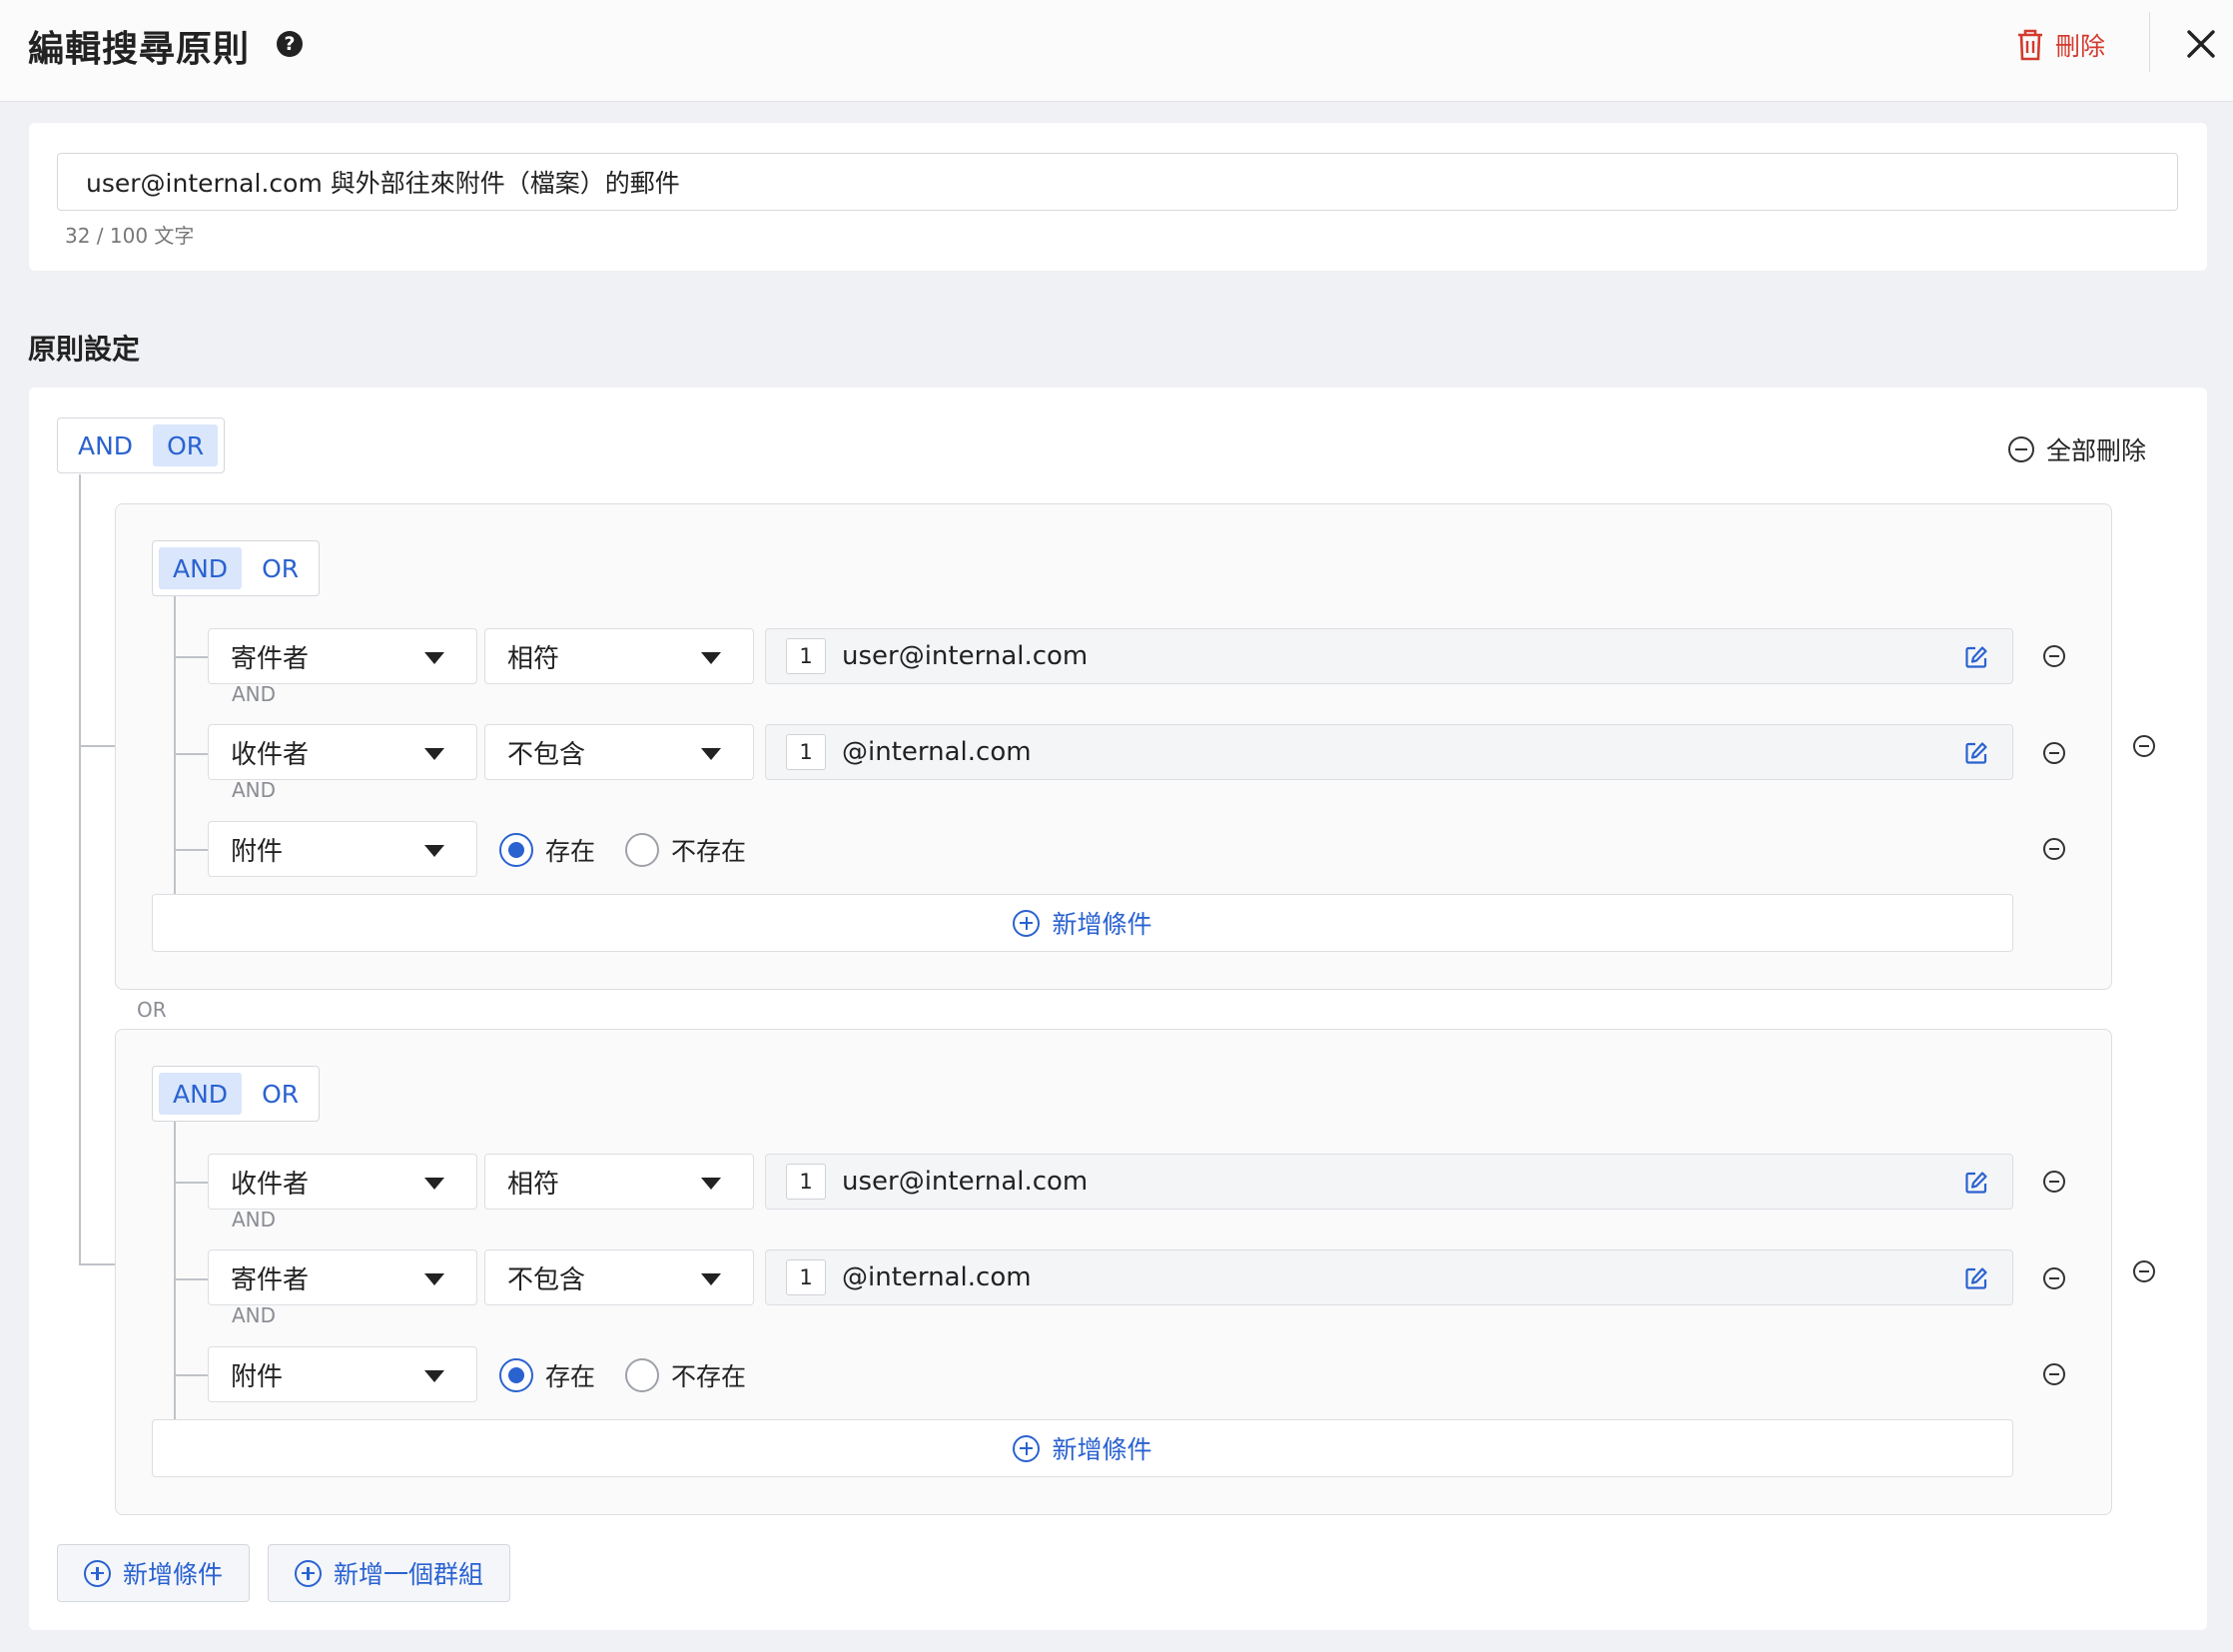 Image resolution: width=2233 pixels, height=1652 pixels. What do you see at coordinates (709, 1376) in the screenshot?
I see `radio-not-exists-label: 不存在` at bounding box center [709, 1376].